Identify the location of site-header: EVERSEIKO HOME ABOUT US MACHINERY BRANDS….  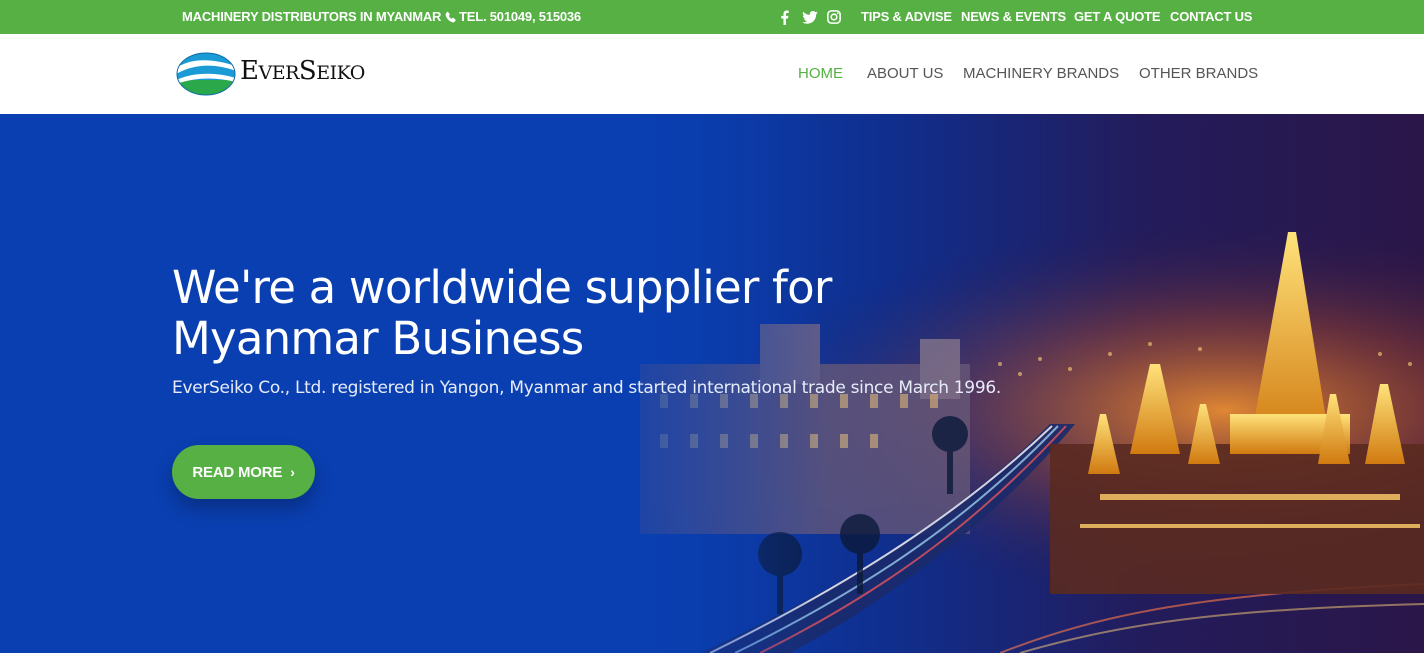
(712, 74).